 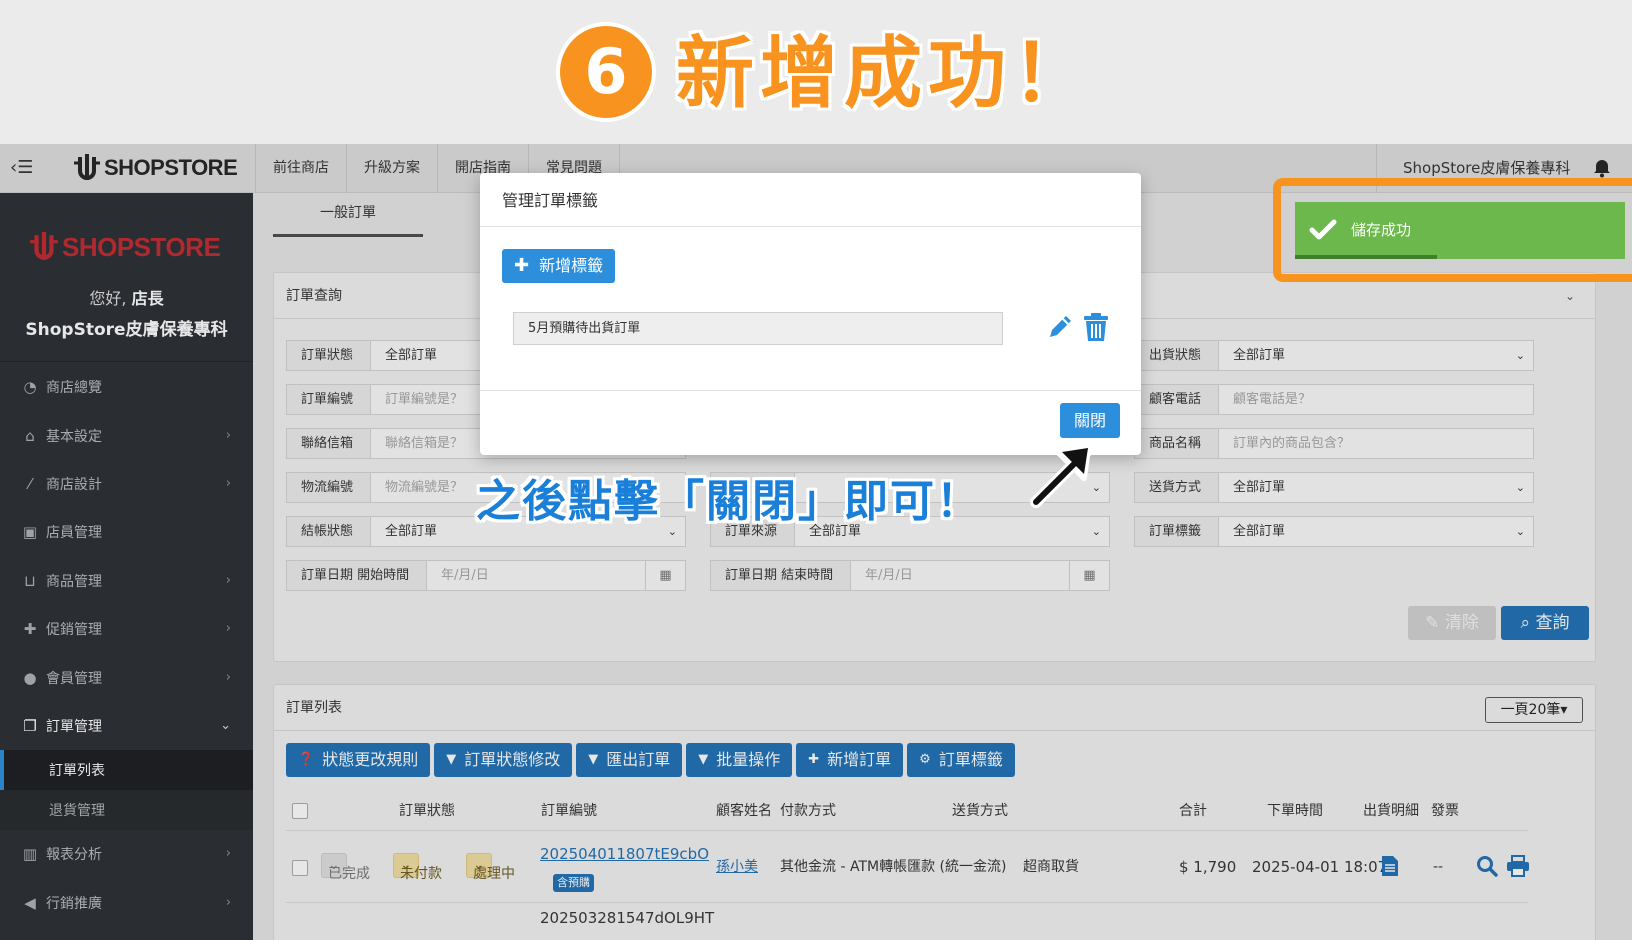 What do you see at coordinates (1061, 476) in the screenshot?
I see `arrow-icon` at bounding box center [1061, 476].